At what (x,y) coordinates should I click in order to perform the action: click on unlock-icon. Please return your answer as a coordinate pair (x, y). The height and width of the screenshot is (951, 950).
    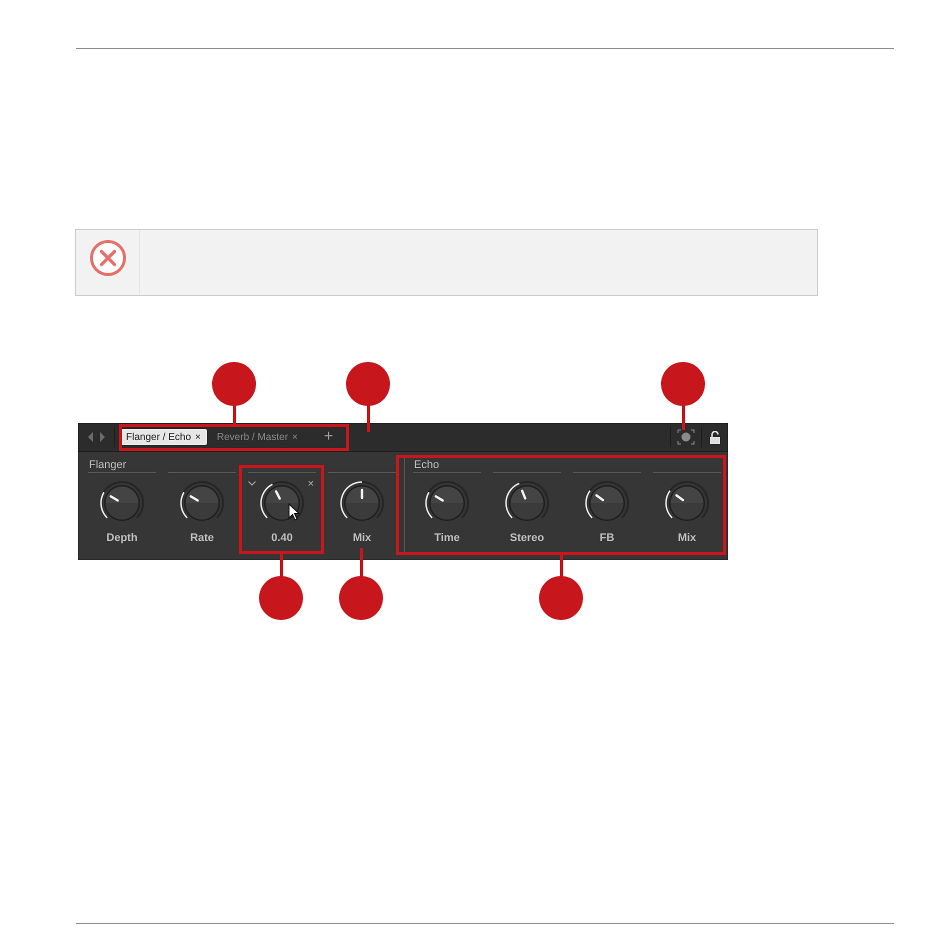
    Looking at the image, I should click on (715, 437).